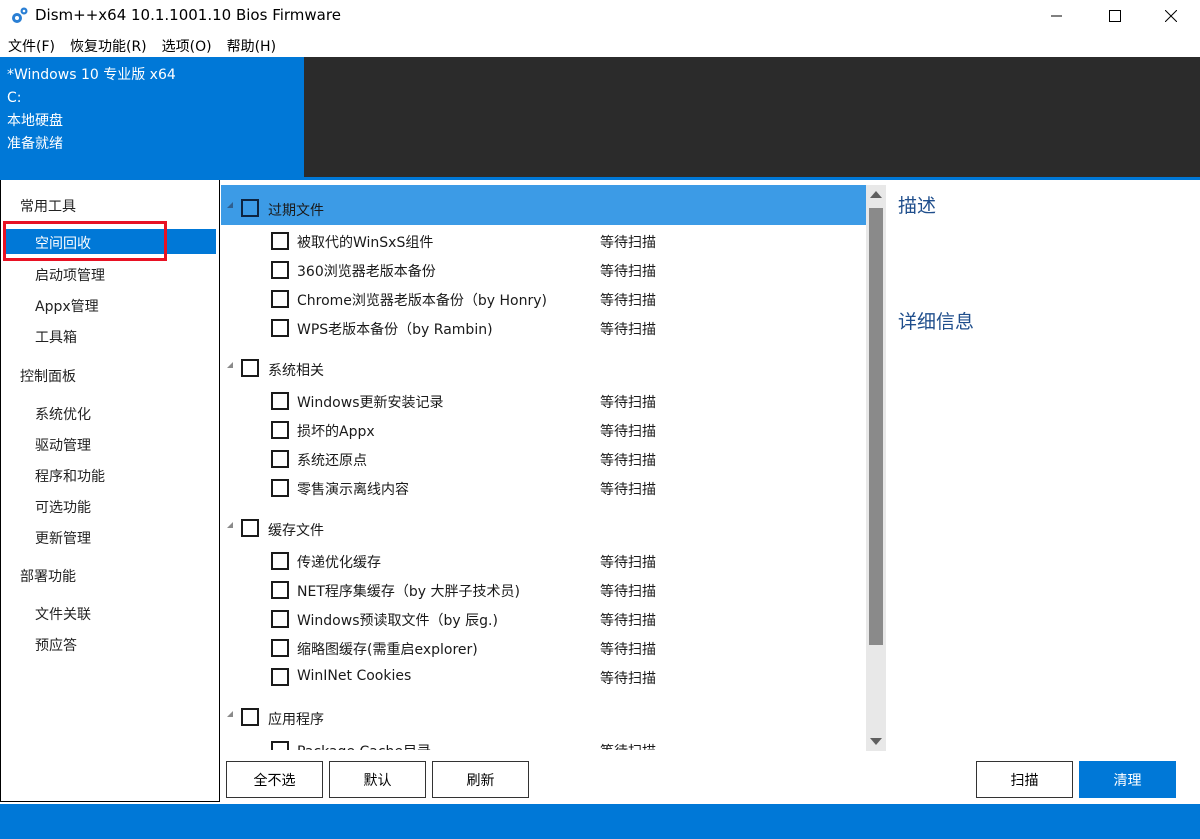 This screenshot has width=1200, height=839. What do you see at coordinates (876, 194) in the screenshot?
I see `scroll-up-arrow-icon` at bounding box center [876, 194].